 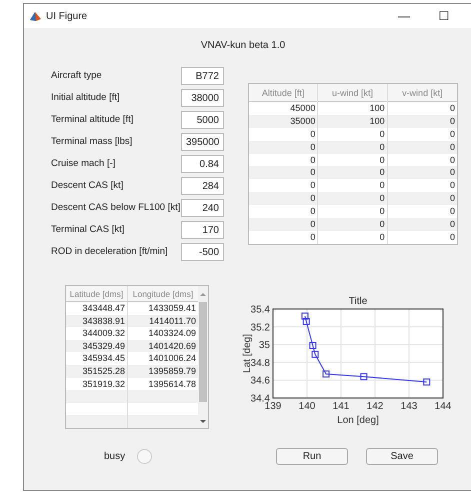 I want to click on table-cell-text: 1401006.24, so click(x=172, y=358).